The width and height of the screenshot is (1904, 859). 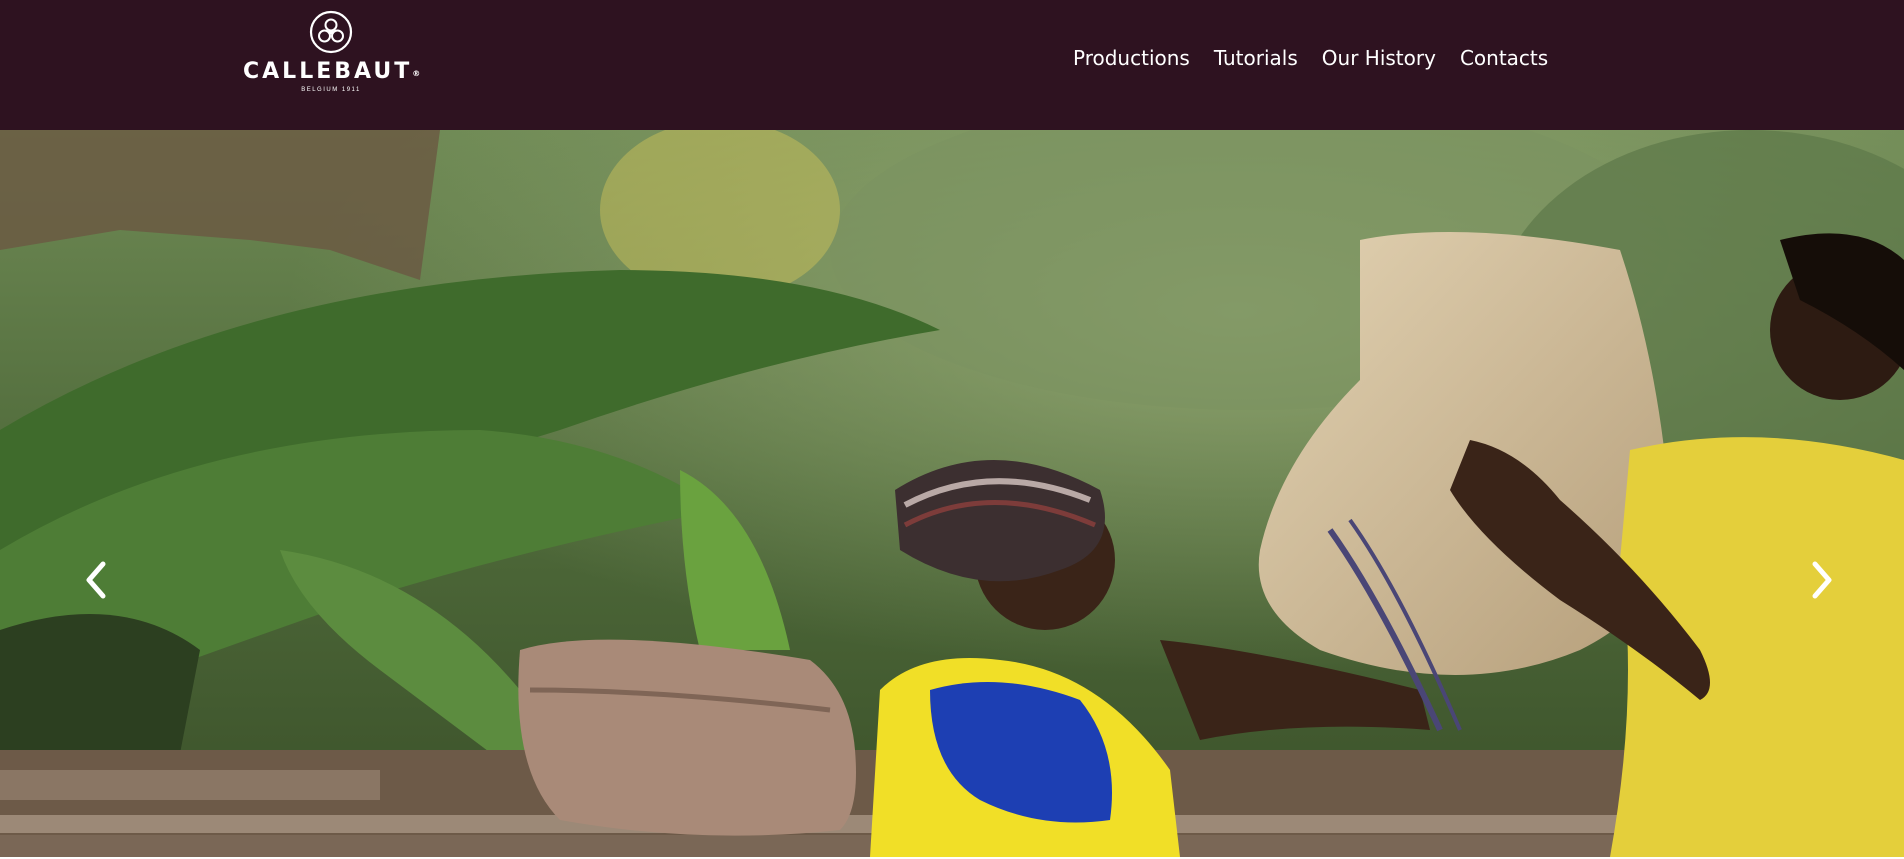 I want to click on chevron-right-icon, so click(x=1822, y=580).